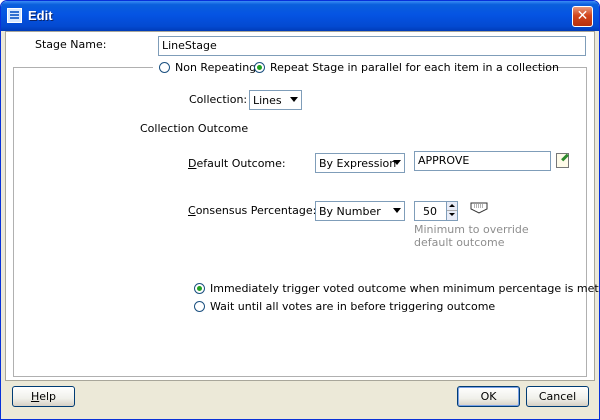 Image resolution: width=600 pixels, height=420 pixels. What do you see at coordinates (430, 211) in the screenshot?
I see `consensus-percentage-value: 50` at bounding box center [430, 211].